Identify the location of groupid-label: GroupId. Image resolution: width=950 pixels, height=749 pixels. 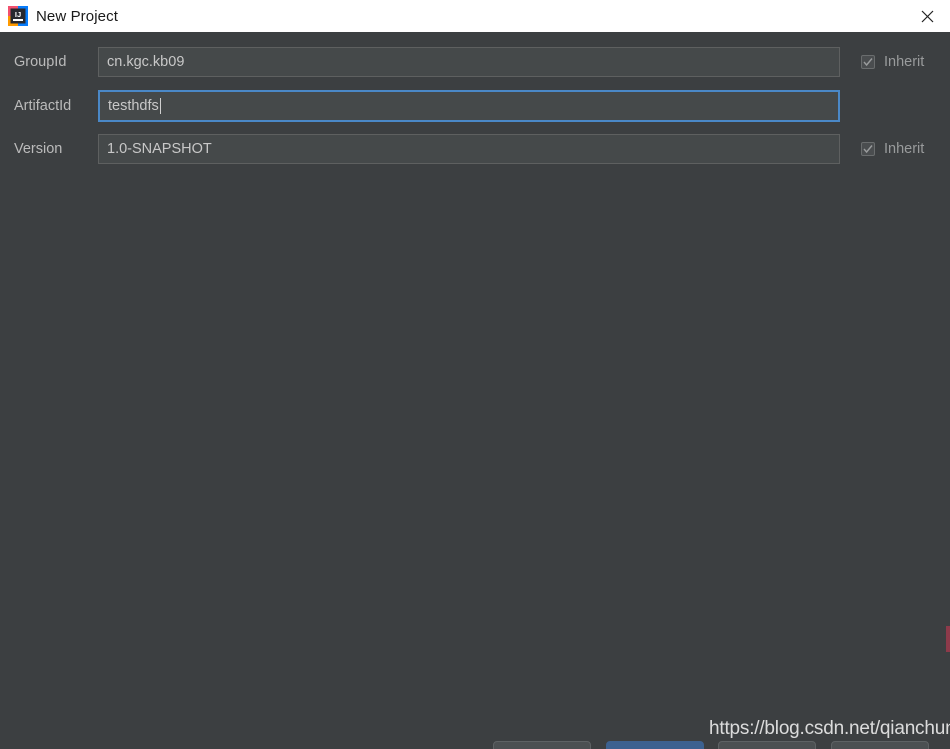
(40, 62).